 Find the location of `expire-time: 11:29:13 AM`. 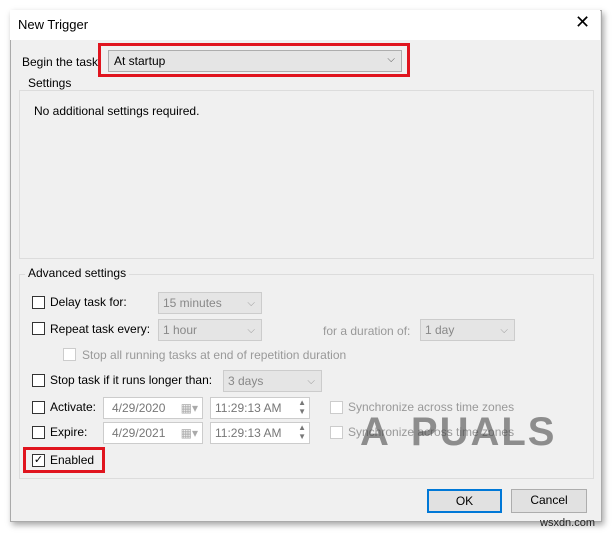

expire-time: 11:29:13 AM is located at coordinates (248, 433).